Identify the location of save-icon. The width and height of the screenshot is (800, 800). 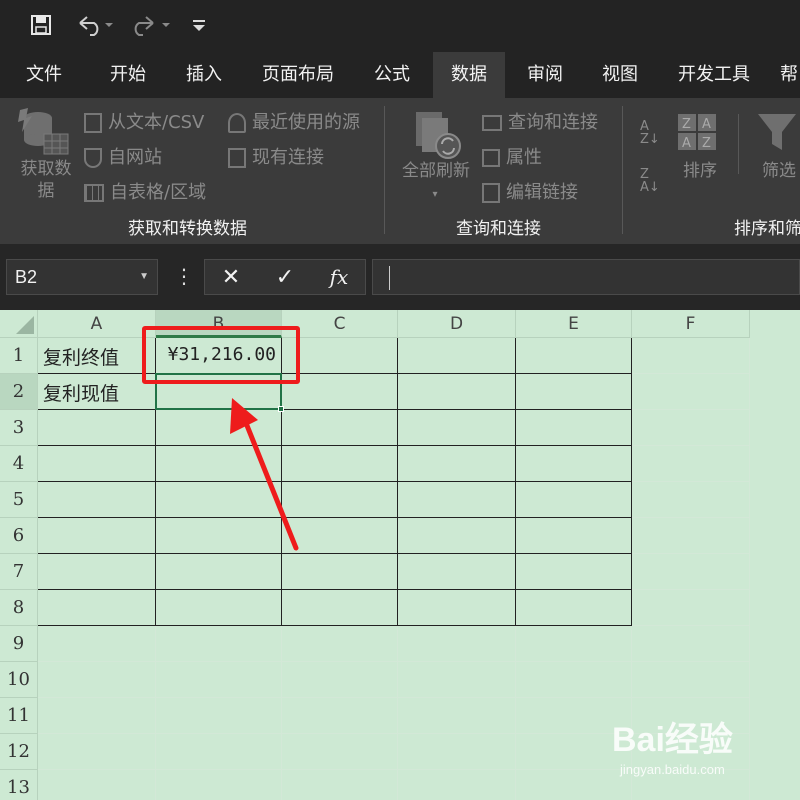
(41, 25).